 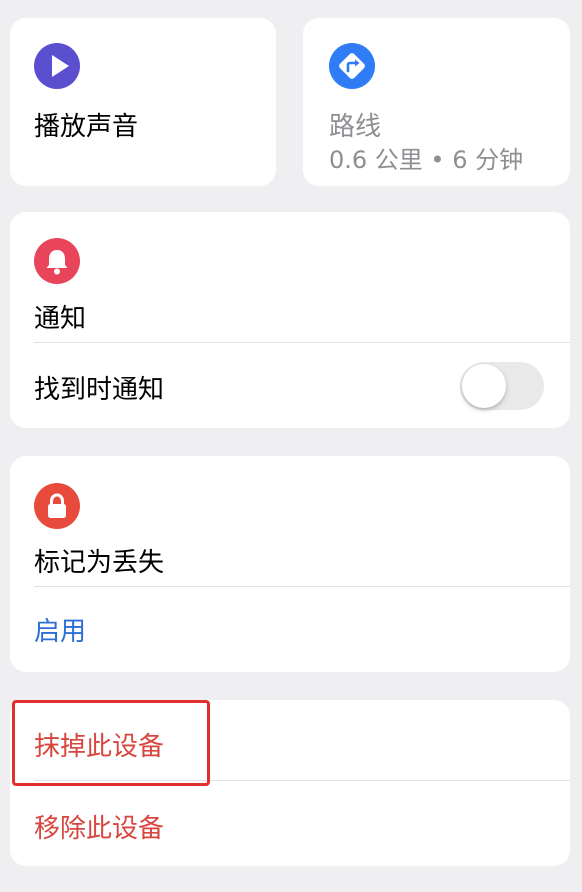 I want to click on directions-distance-time: 0.6 公里 • 6 分钟, so click(x=426, y=160).